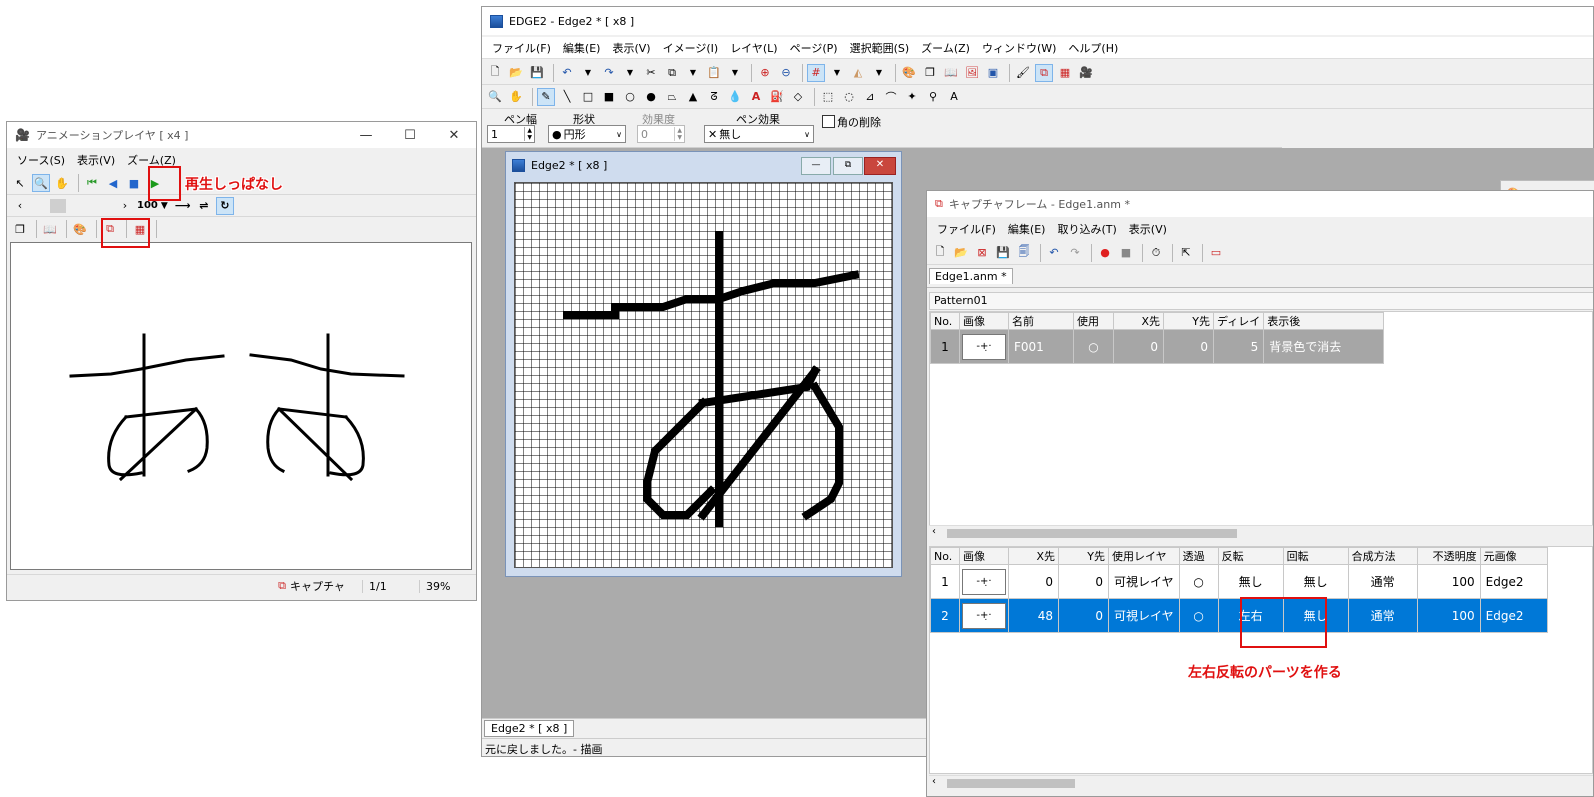  What do you see at coordinates (1382, 556) in the screenshot?
I see `col-blend: 合成方法` at bounding box center [1382, 556].